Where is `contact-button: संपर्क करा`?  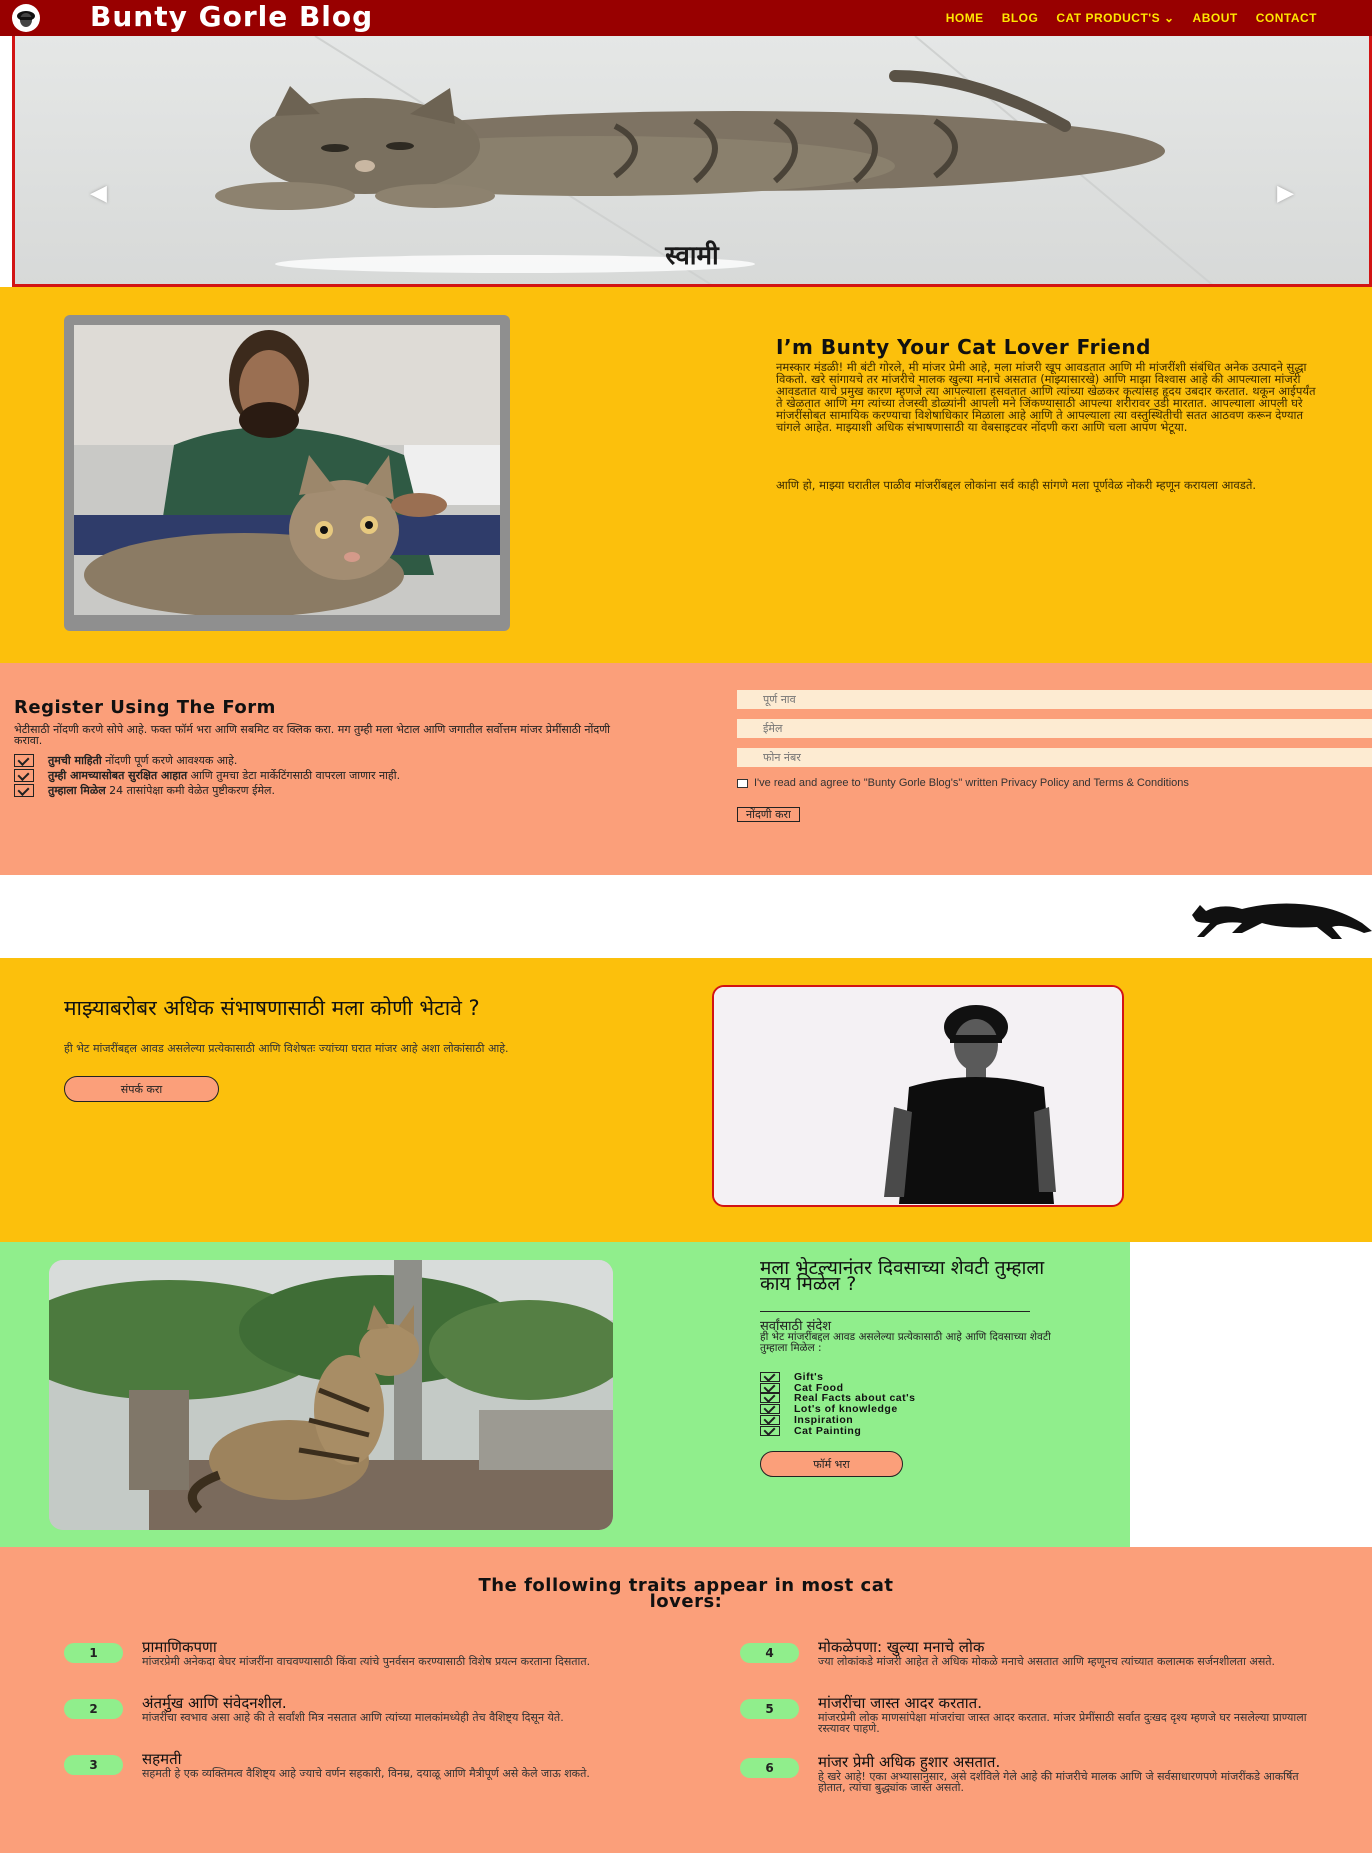 contact-button: संपर्क करा is located at coordinates (141, 1089).